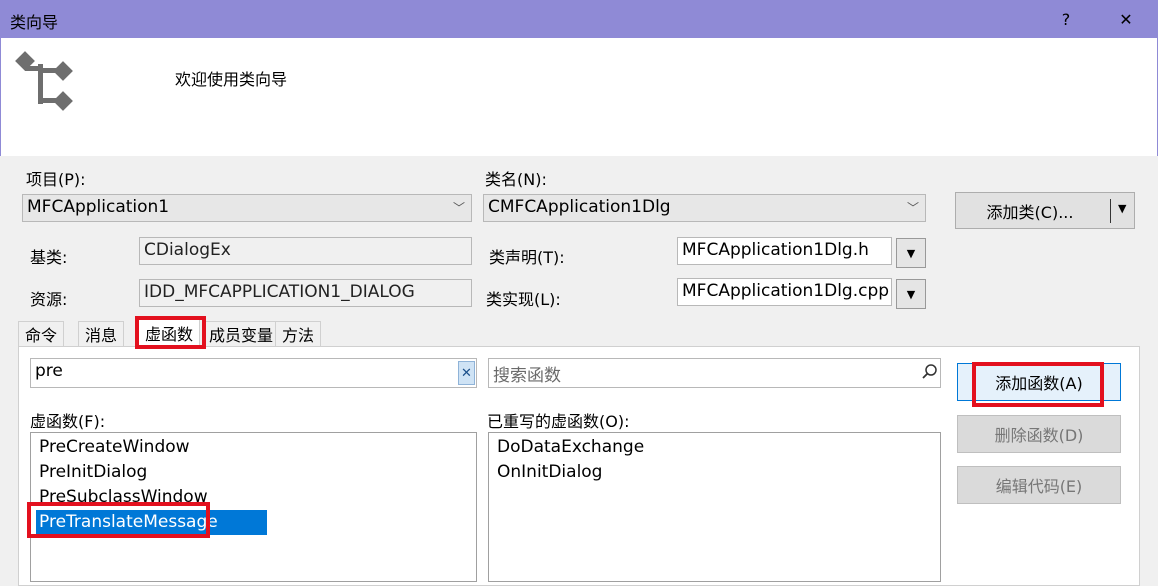  What do you see at coordinates (1039, 434) in the screenshot?
I see `delete-function-button: 删除函数(D)` at bounding box center [1039, 434].